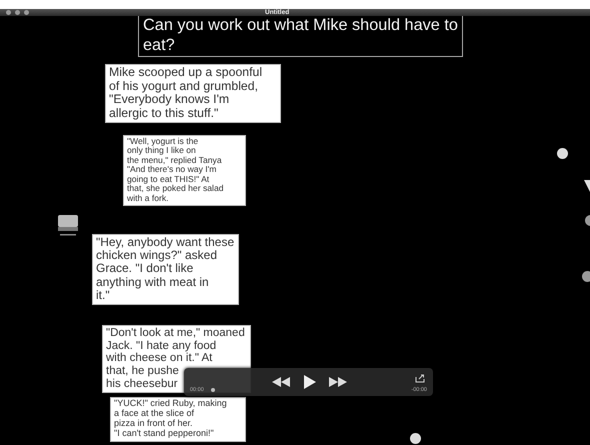 This screenshot has height=445, width=590. What do you see at coordinates (310, 382) in the screenshot?
I see `play-button` at bounding box center [310, 382].